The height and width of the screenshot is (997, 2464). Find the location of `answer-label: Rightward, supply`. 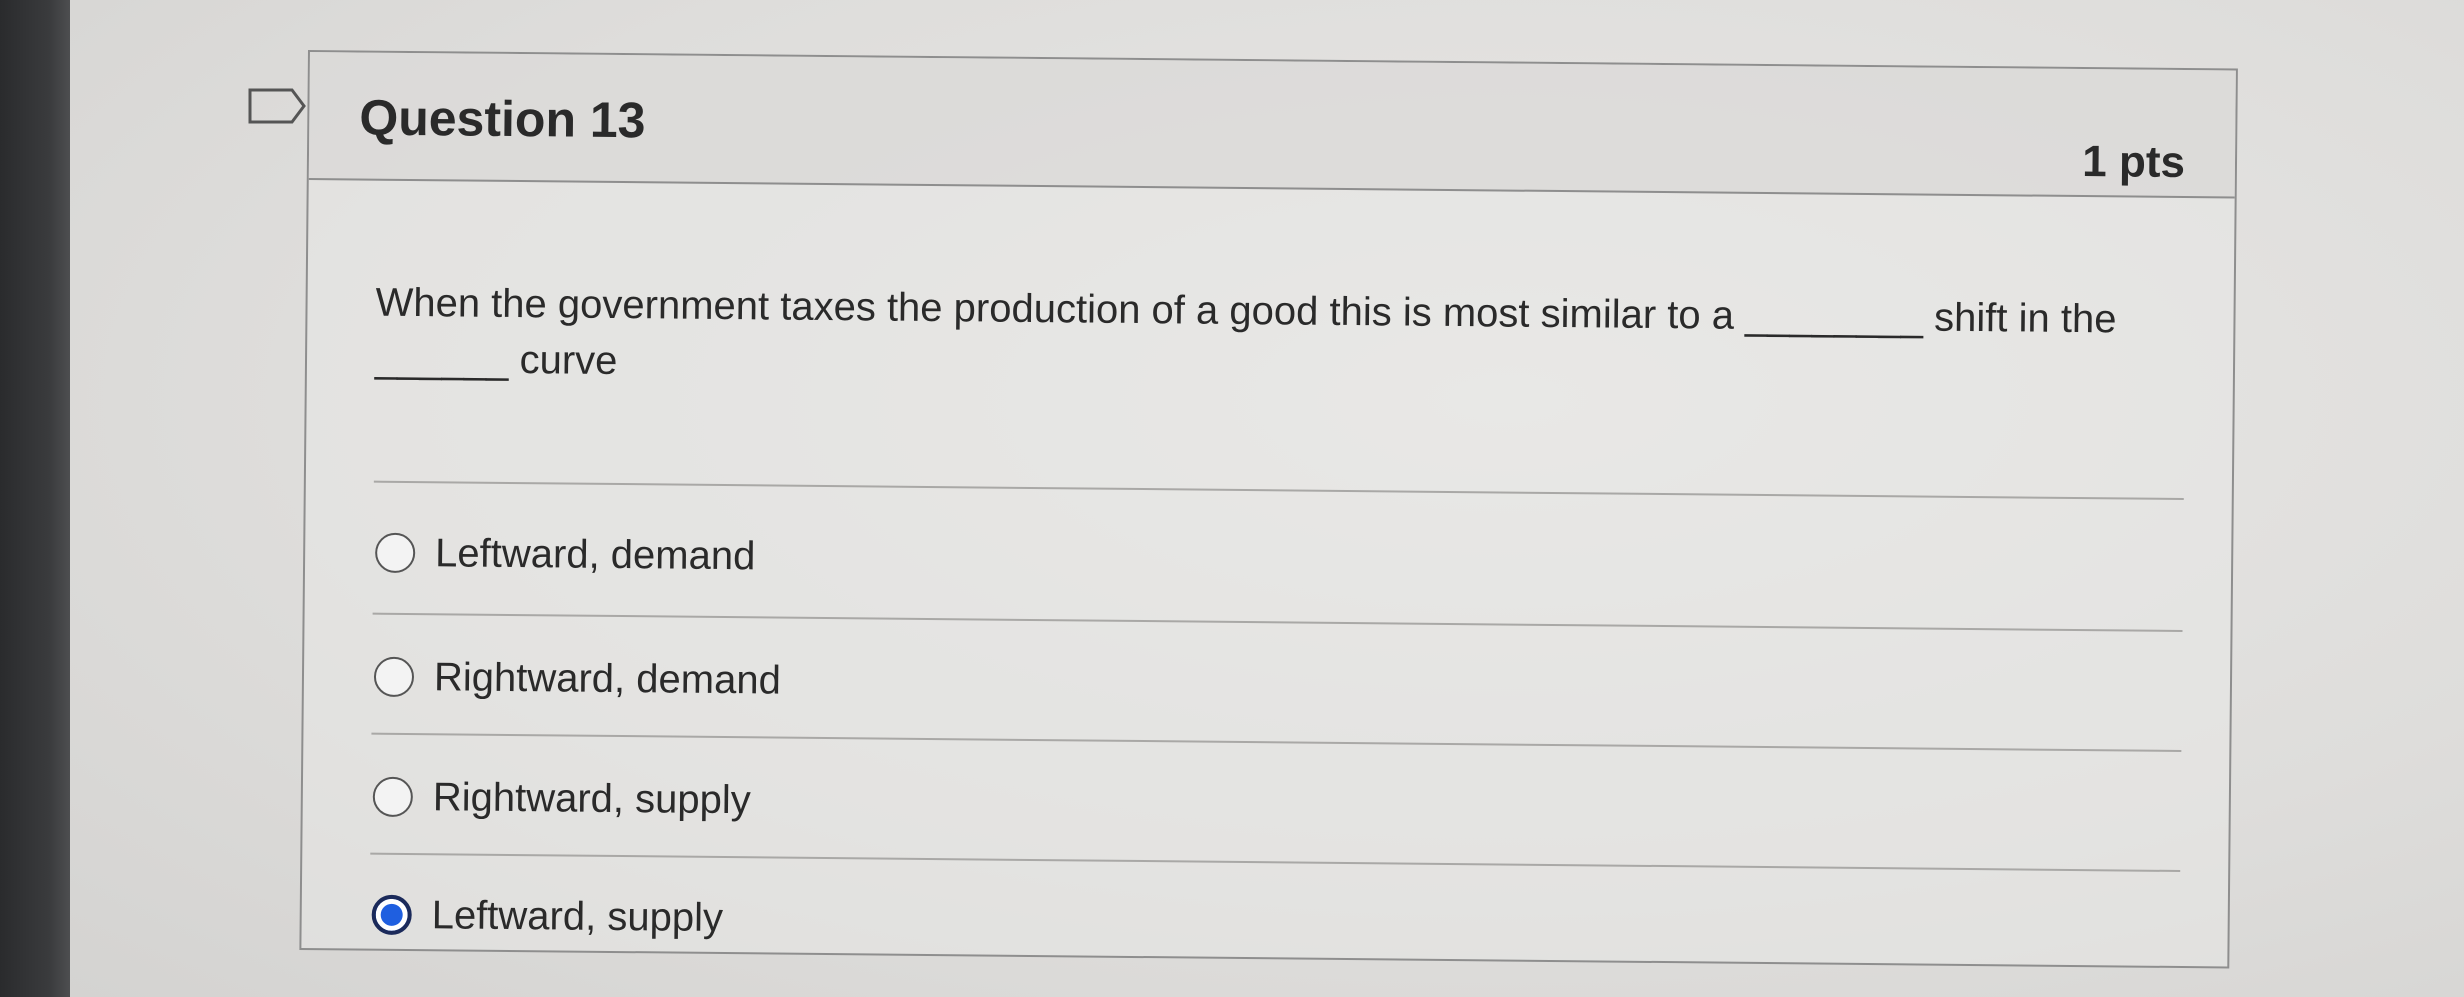

answer-label: Rightward, supply is located at coordinates (591, 798).